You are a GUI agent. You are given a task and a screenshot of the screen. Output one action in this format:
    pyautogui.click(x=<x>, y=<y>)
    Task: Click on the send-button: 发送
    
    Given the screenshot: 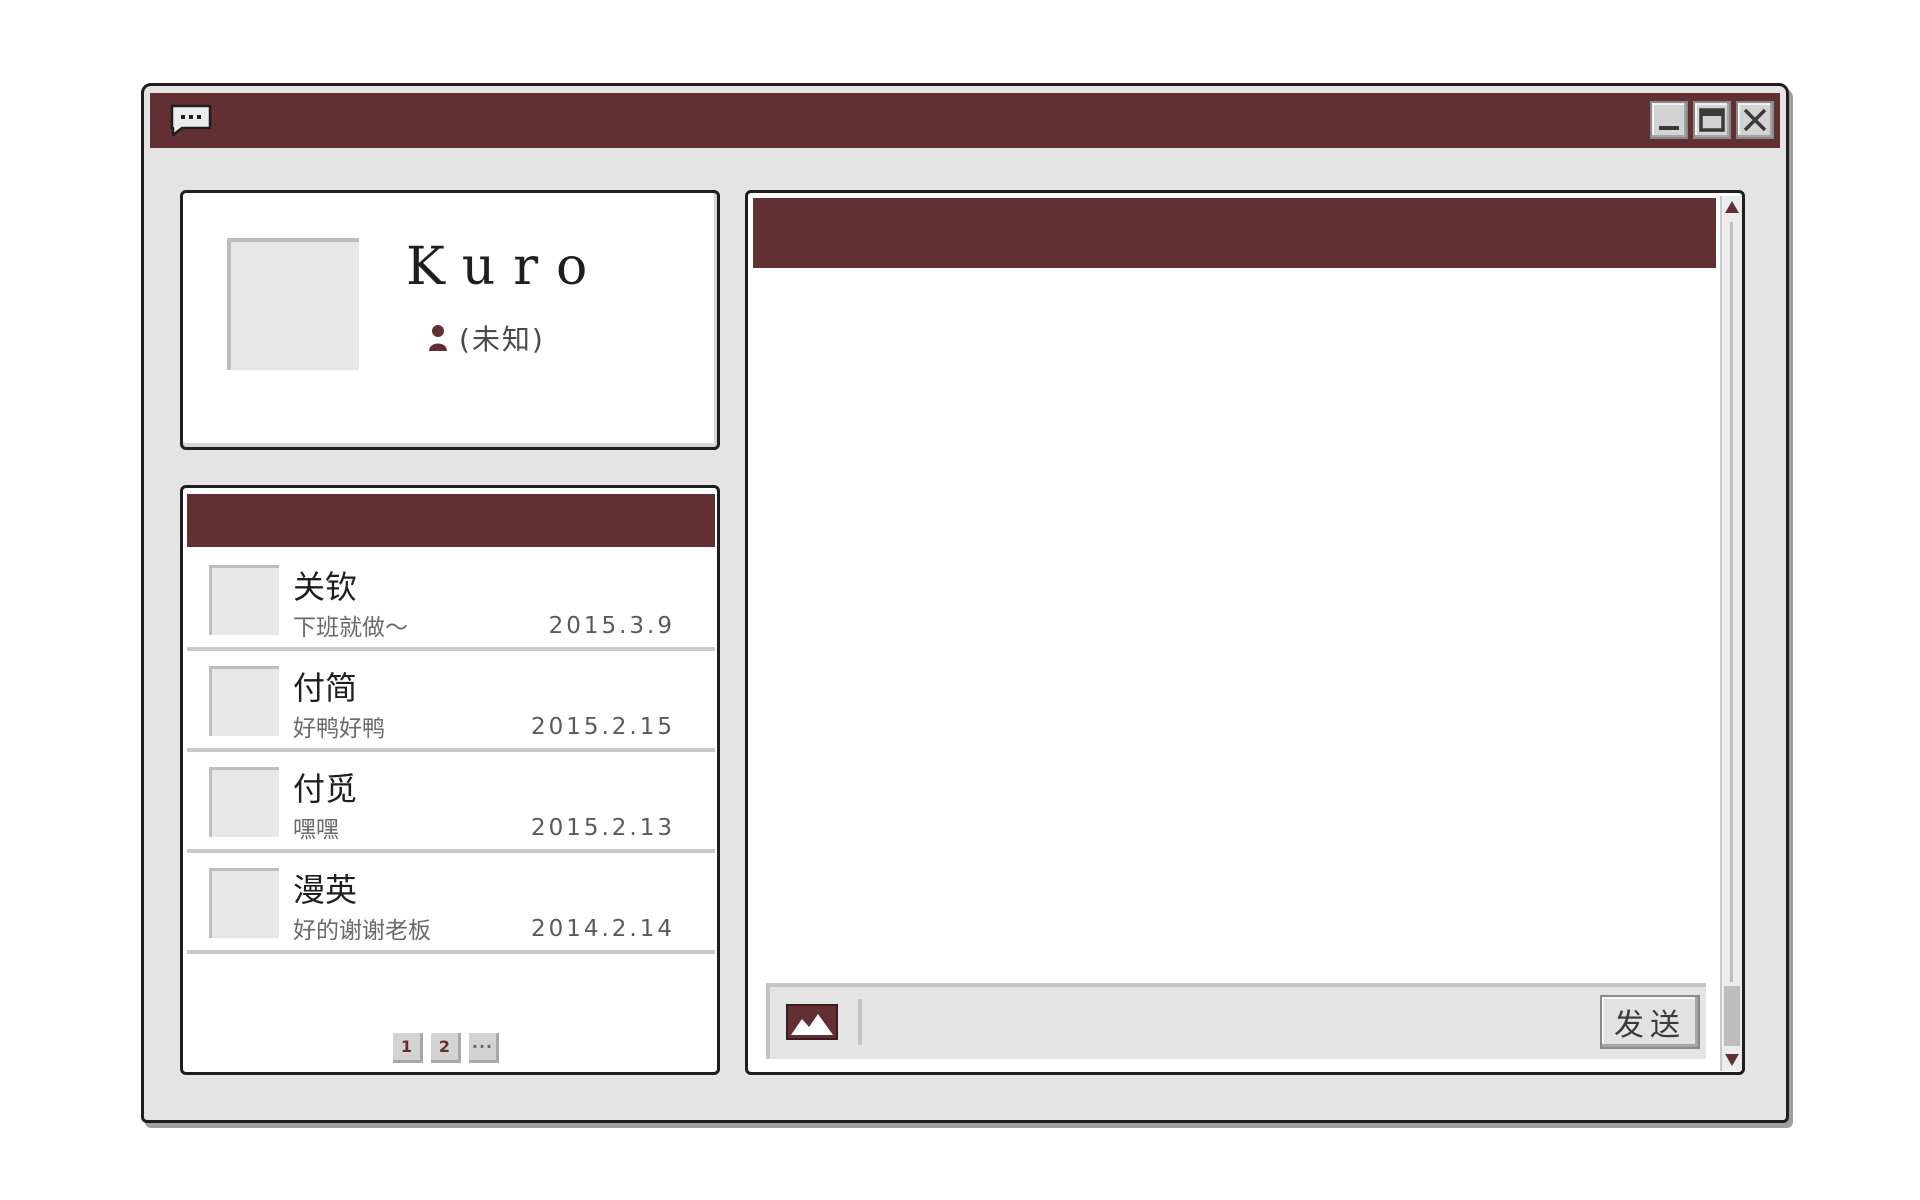 What is the action you would take?
    pyautogui.click(x=1650, y=1022)
    